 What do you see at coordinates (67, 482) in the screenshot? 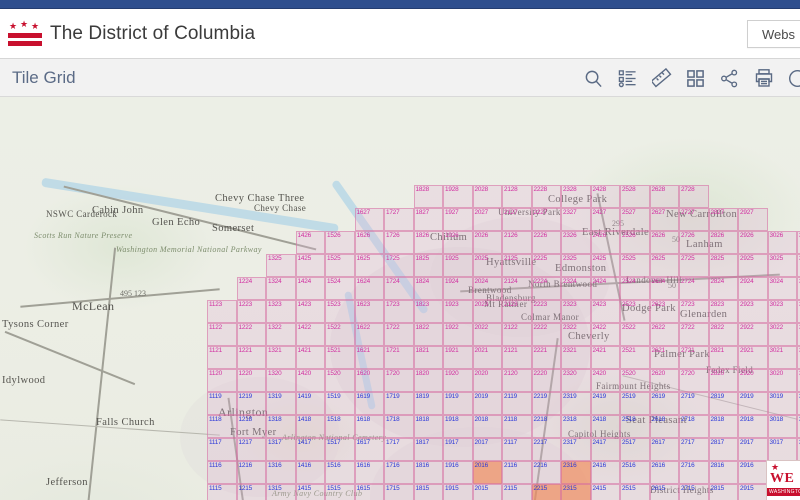
I see `map-place-label: Jefferson` at bounding box center [67, 482].